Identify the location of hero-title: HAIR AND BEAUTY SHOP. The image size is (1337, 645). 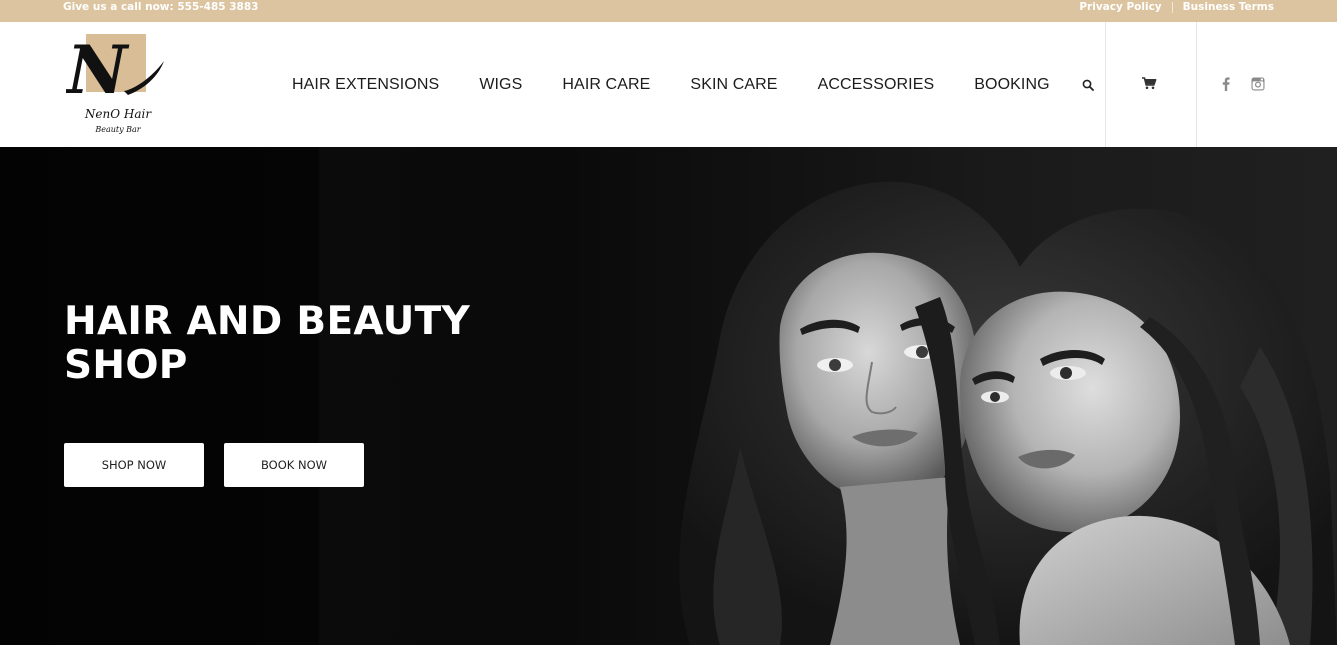
(267, 343).